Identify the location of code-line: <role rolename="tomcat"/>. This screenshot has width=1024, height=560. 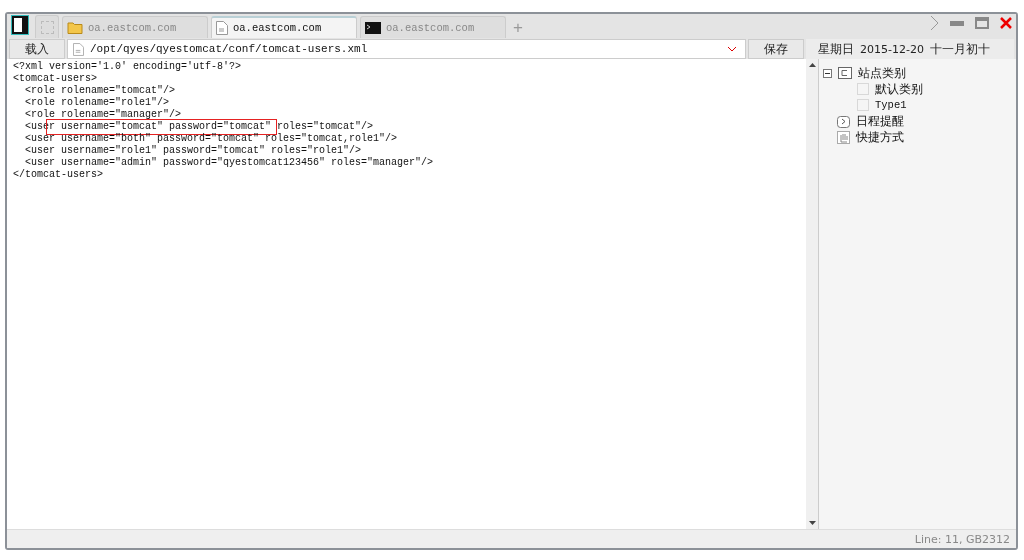
(100, 91).